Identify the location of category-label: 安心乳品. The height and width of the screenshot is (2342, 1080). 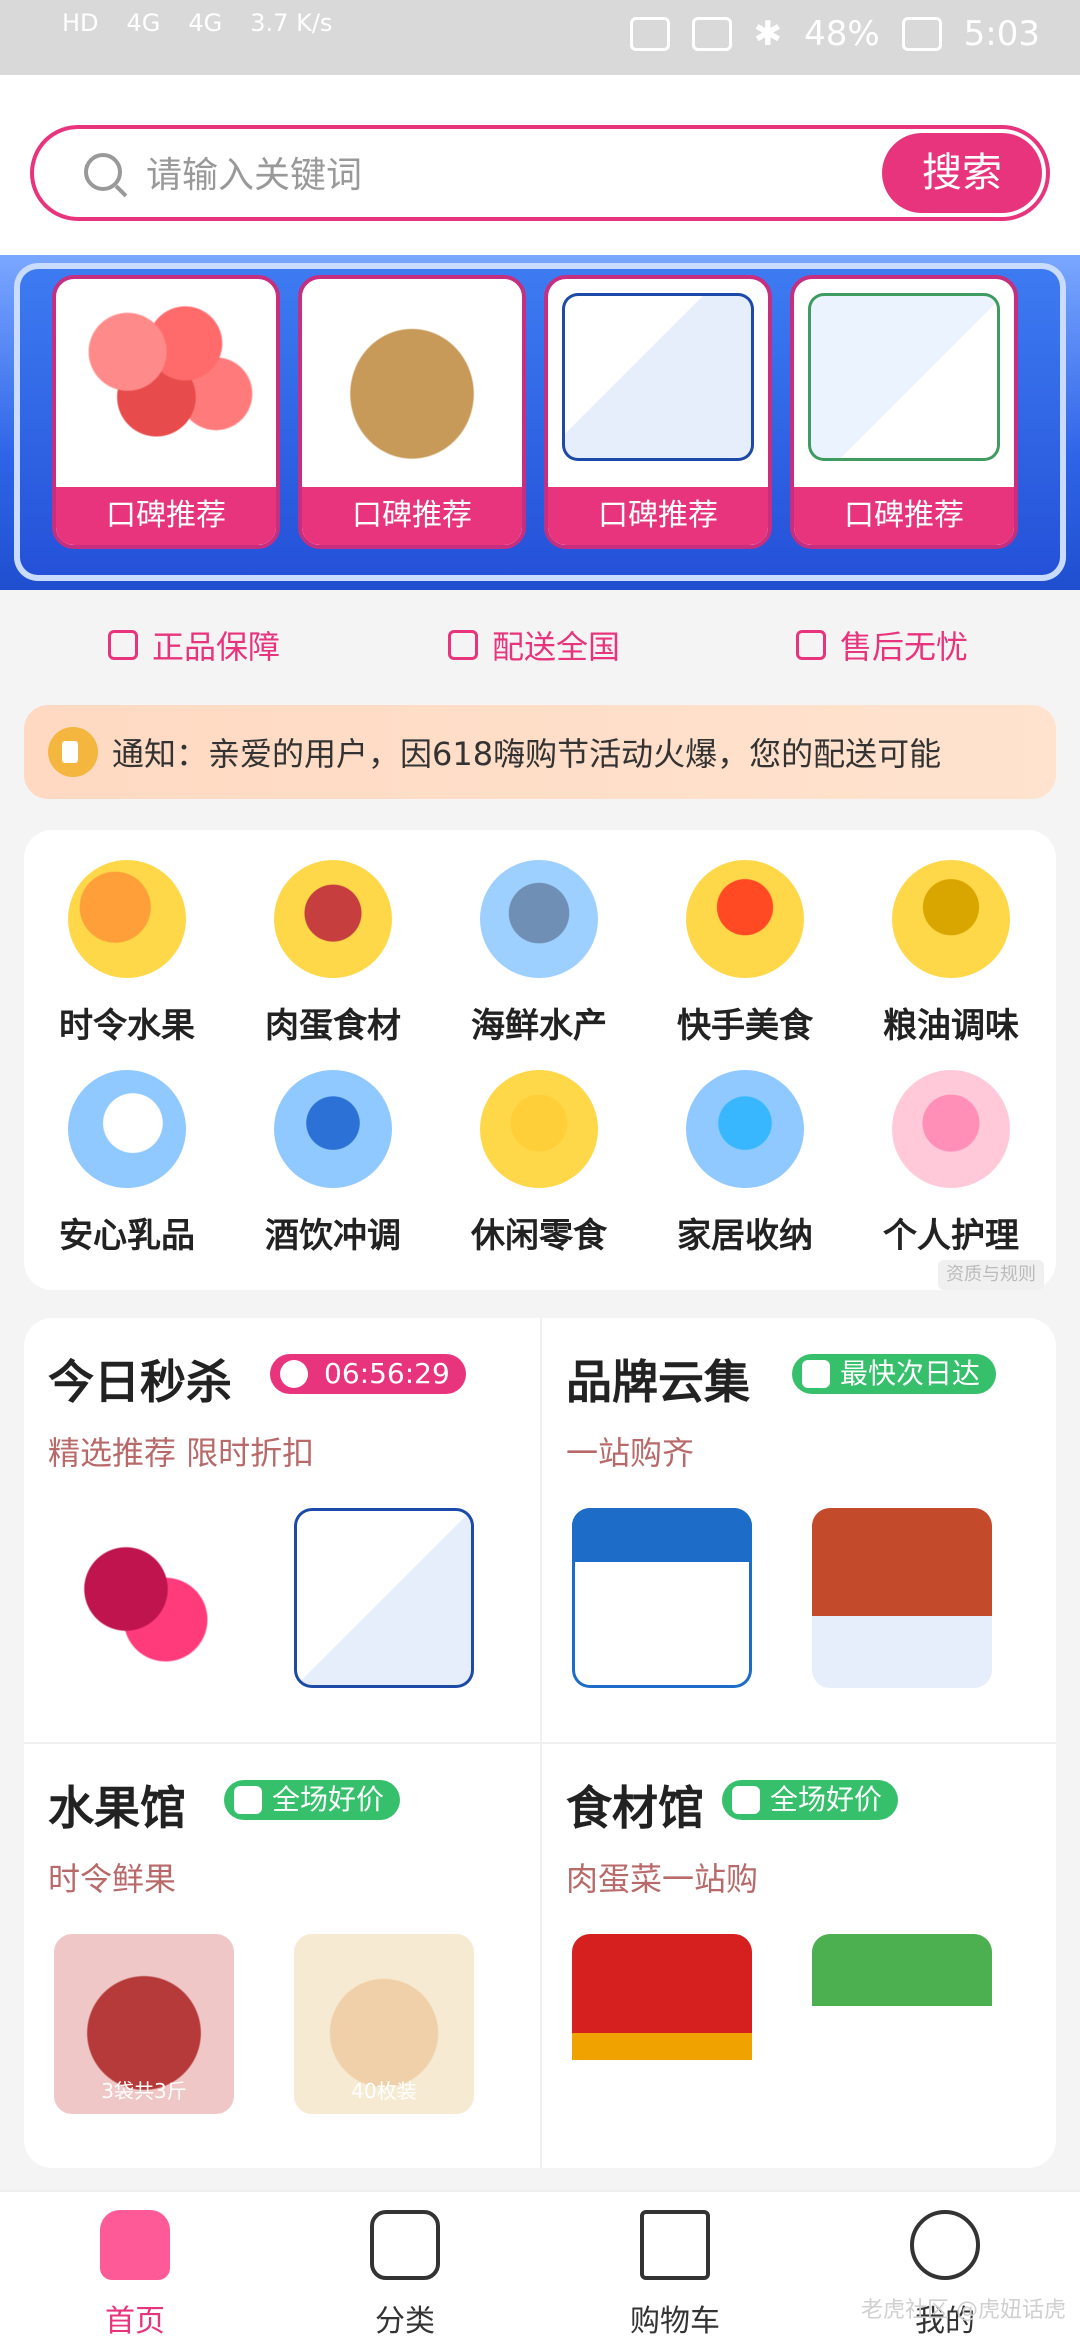
(127, 1236).